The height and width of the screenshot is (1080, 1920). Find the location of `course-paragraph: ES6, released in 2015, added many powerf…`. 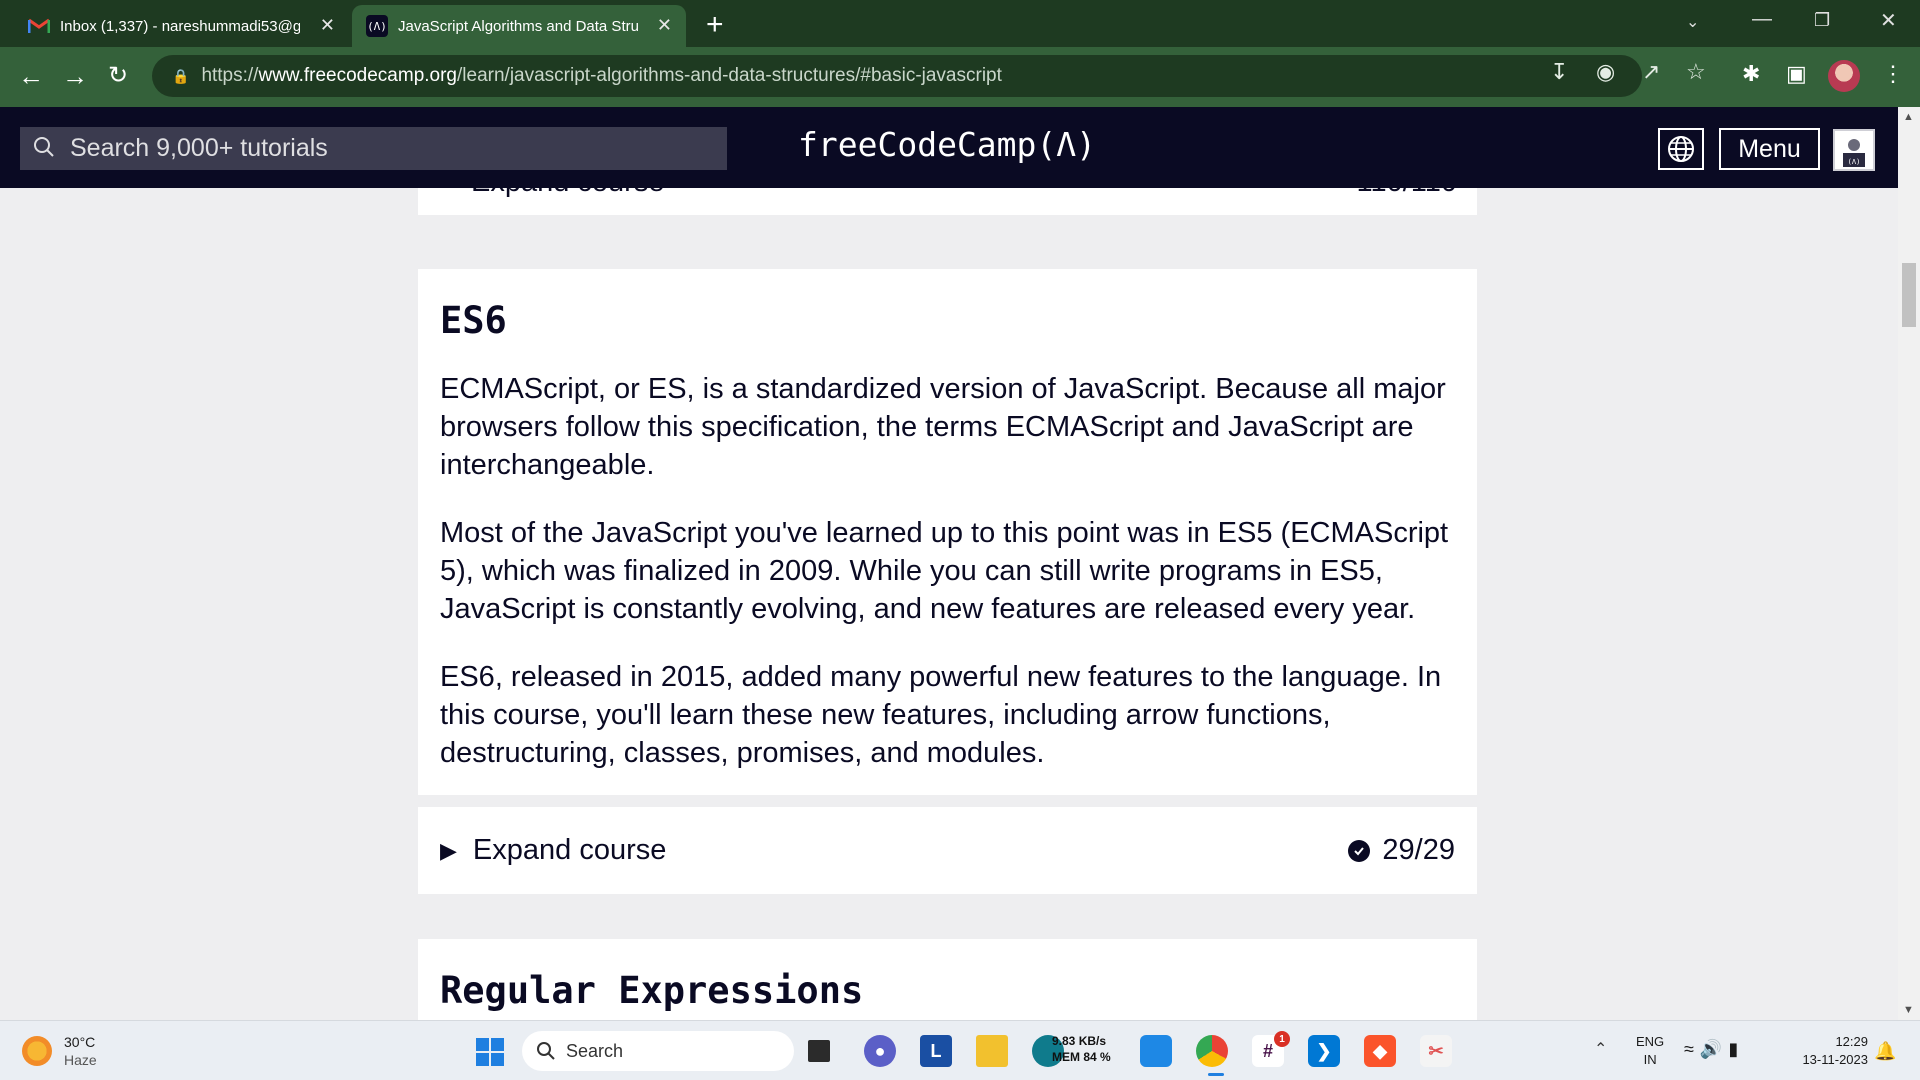

course-paragraph: ES6, released in 2015, added many powerf… is located at coordinates (941, 715).